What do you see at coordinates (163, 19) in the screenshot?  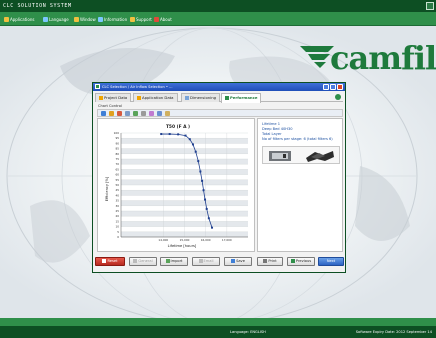 I see `menu-about: About` at bounding box center [163, 19].